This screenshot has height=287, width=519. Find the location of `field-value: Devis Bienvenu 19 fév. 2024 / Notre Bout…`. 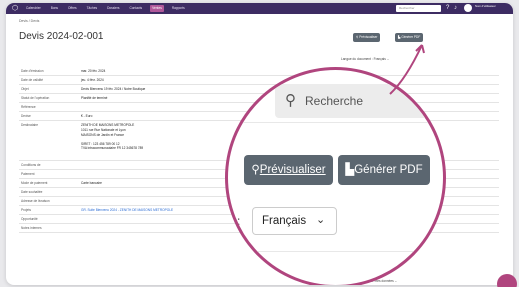

field-value: Devis Bienvenu 19 fév. 2024 / Notre Bout… is located at coordinates (113, 89).